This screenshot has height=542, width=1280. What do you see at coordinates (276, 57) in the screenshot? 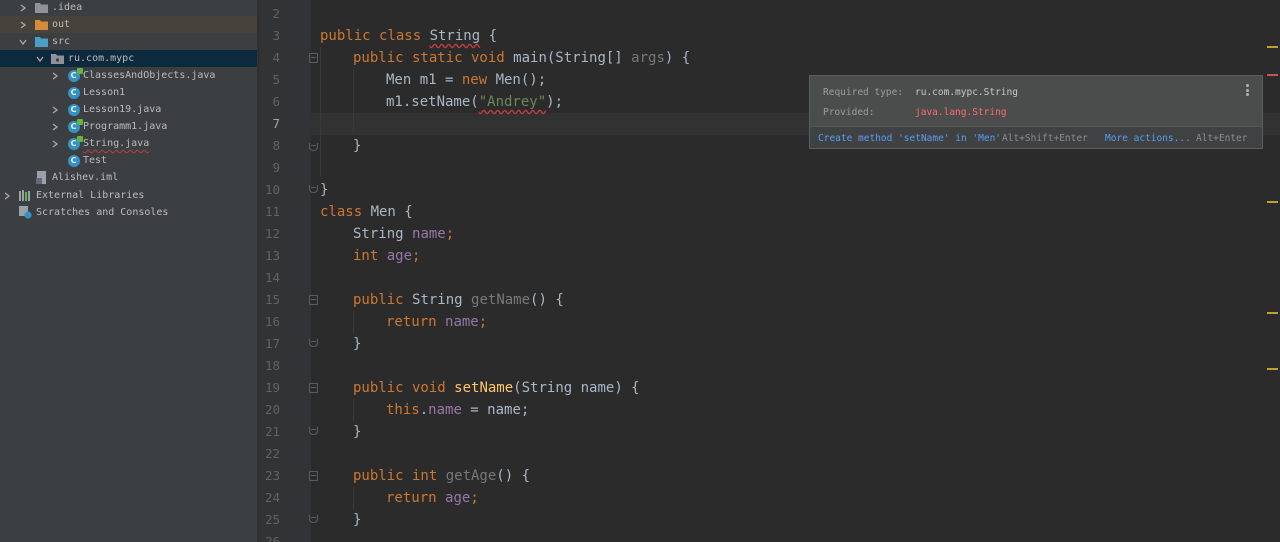
I see `line-number: 4` at bounding box center [276, 57].